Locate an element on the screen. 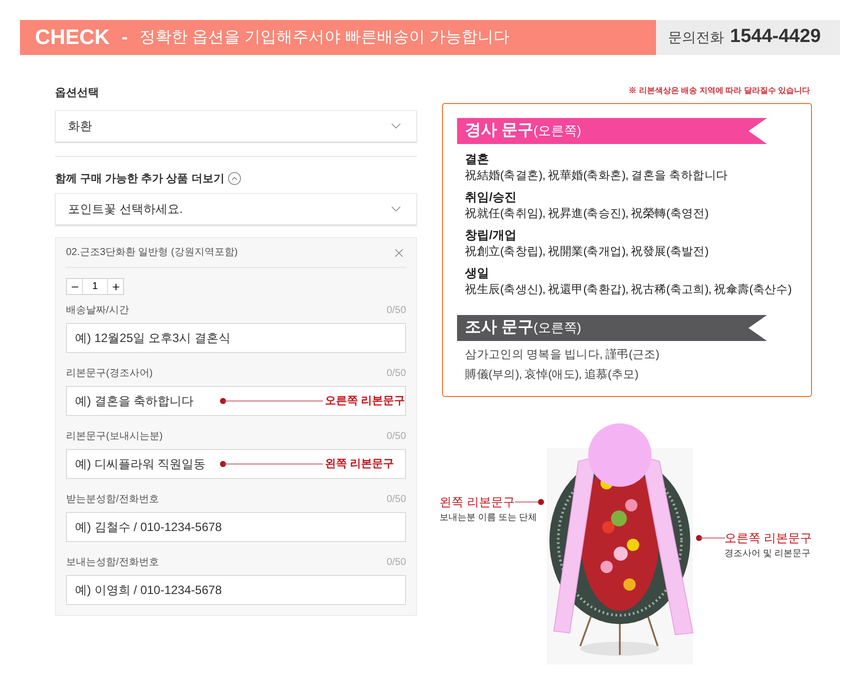 The height and width of the screenshot is (700, 860). occasion-heading: 취임/승진 is located at coordinates (491, 197).